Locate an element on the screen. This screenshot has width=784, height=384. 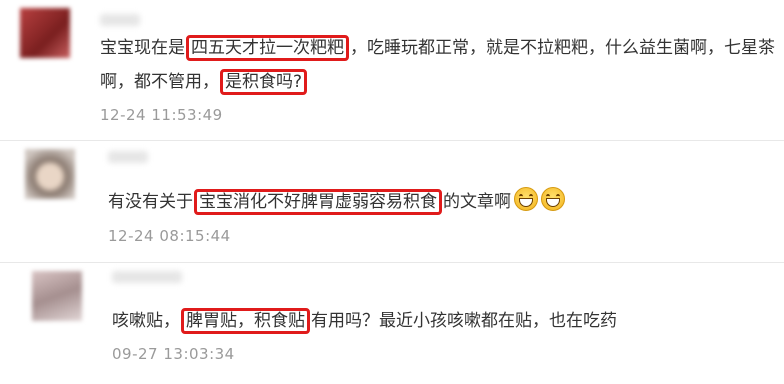
timestamp: 12-24 11:53:49 is located at coordinates (161, 115).